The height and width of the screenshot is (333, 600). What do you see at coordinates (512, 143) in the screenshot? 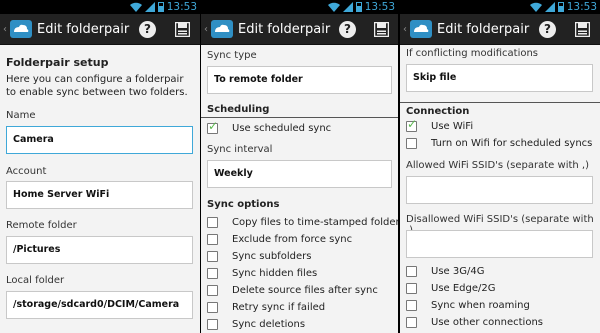
I see `turn-on-wifi-label: Turn on Wifi for scheduled syncs` at bounding box center [512, 143].